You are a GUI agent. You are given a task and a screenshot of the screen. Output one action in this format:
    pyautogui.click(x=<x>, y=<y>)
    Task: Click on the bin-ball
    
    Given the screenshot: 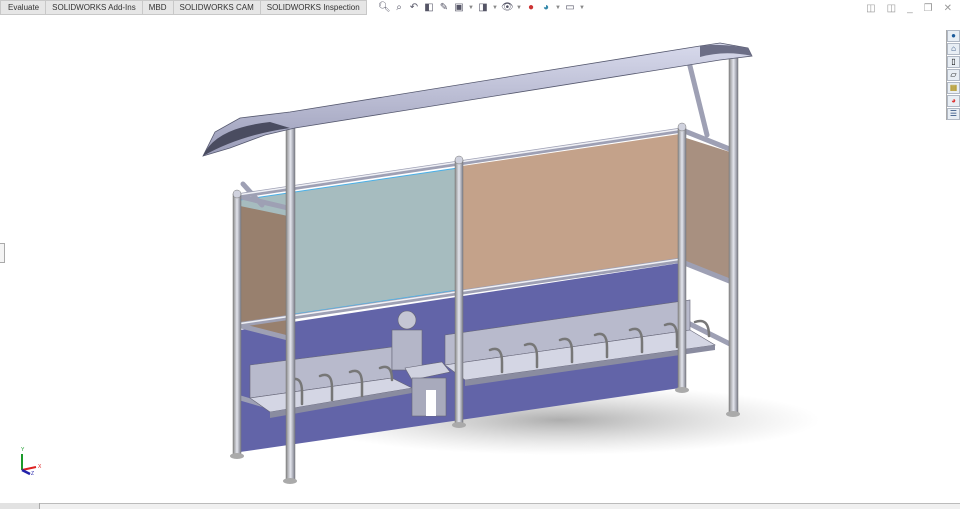 What is the action you would take?
    pyautogui.click(x=407, y=320)
    